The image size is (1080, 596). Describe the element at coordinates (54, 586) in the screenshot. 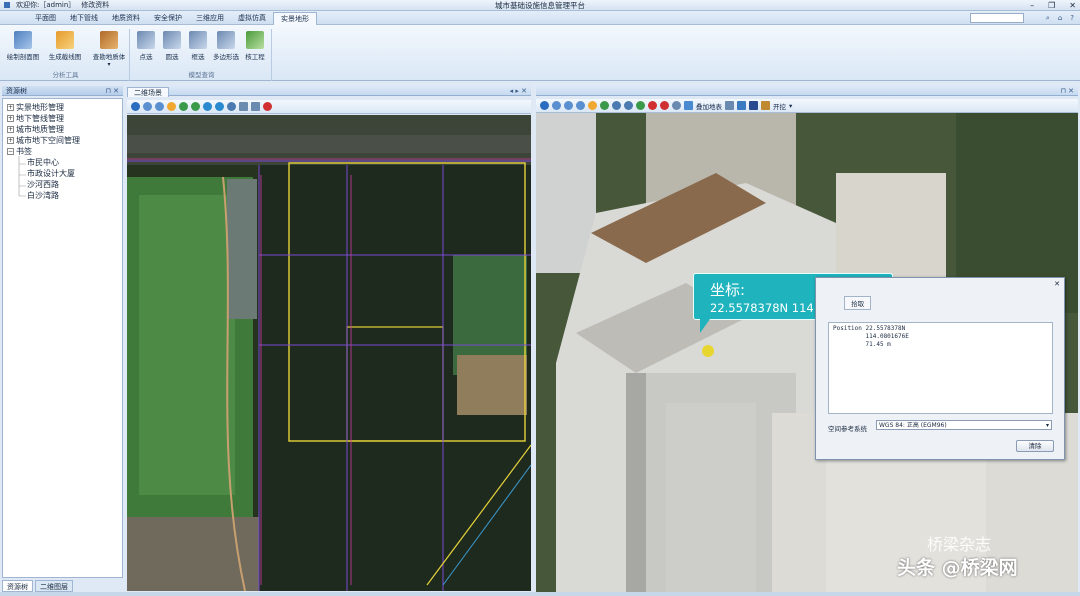

I see `tab-2d-layers: 二维图层` at that location.